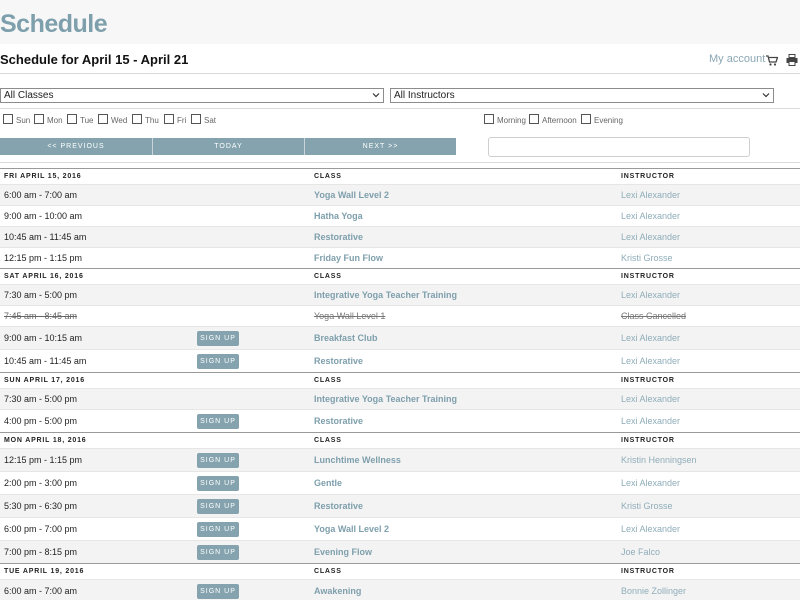  Describe the element at coordinates (349, 316) in the screenshot. I see `class-name-link: Yoga Wall Level 1` at that location.